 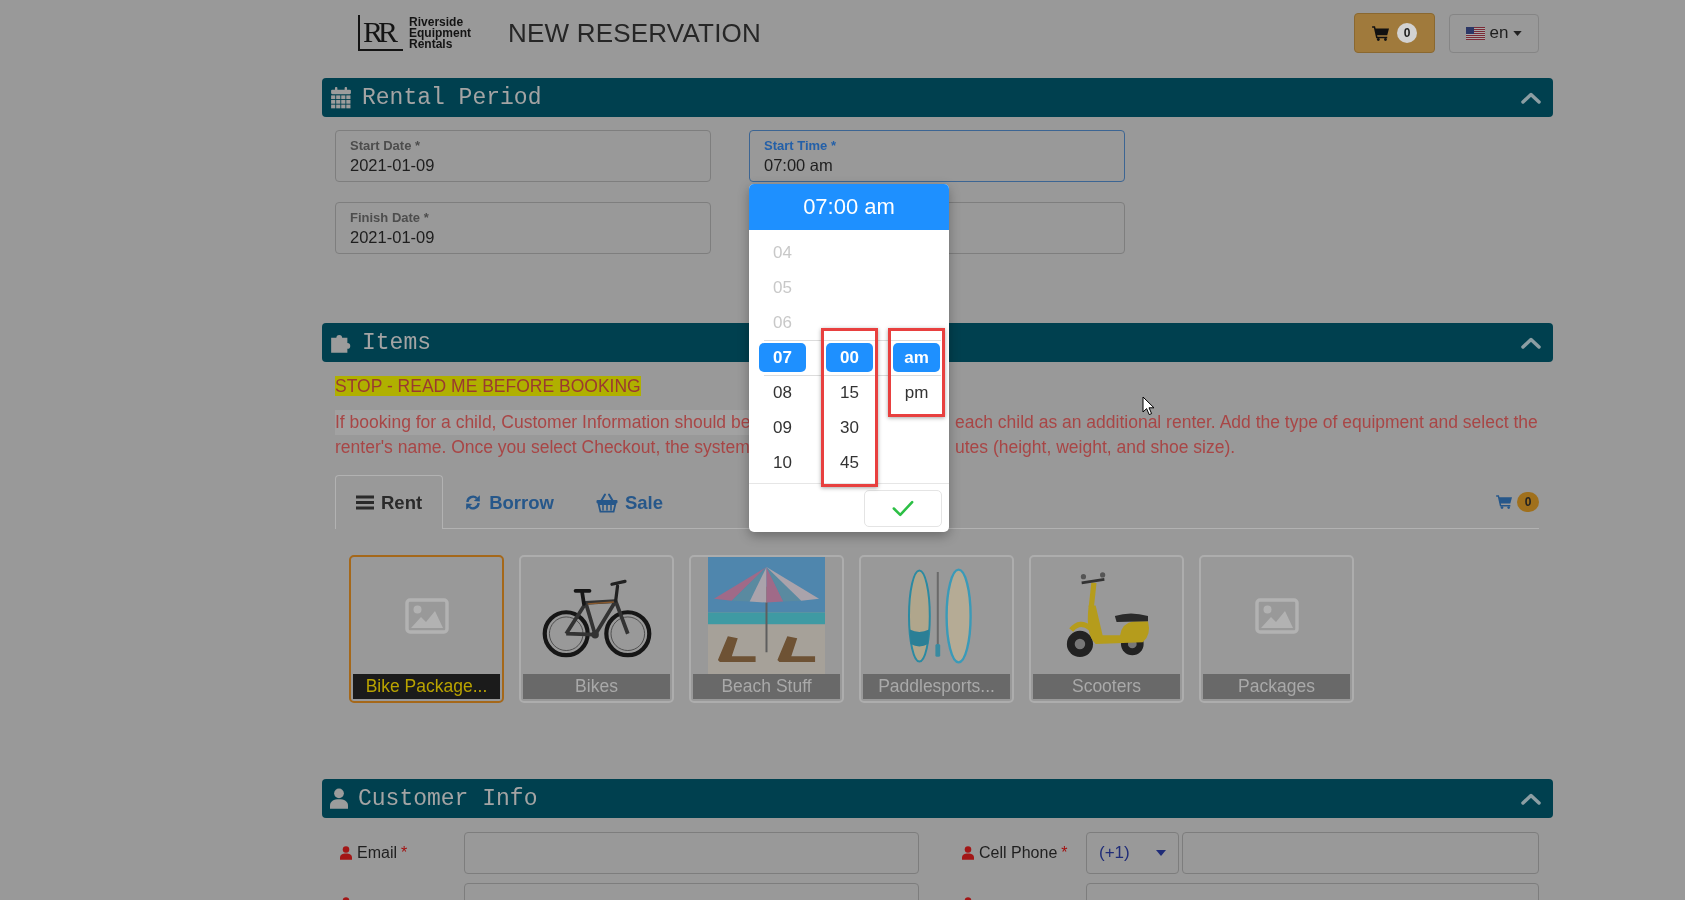 I want to click on field-label: Cell Phone *, so click(x=1023, y=853).